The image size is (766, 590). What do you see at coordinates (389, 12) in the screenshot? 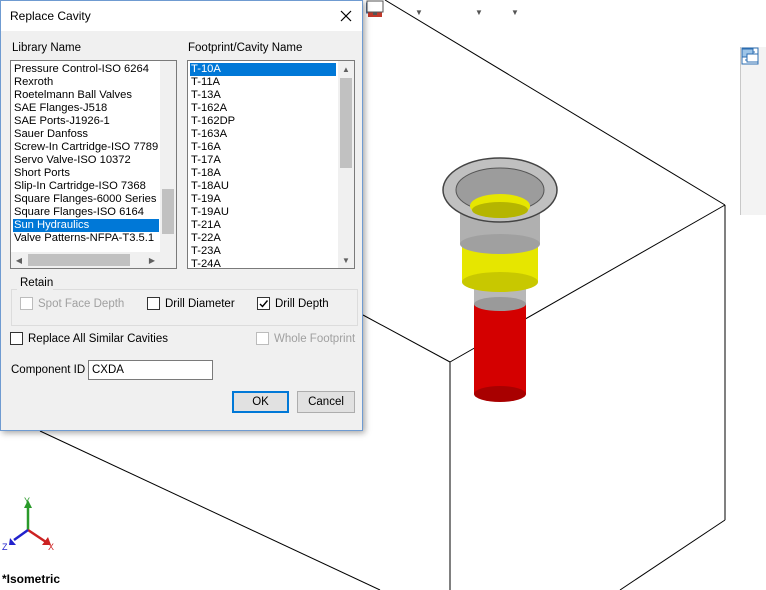
I see `hide-show-icon` at bounding box center [389, 12].